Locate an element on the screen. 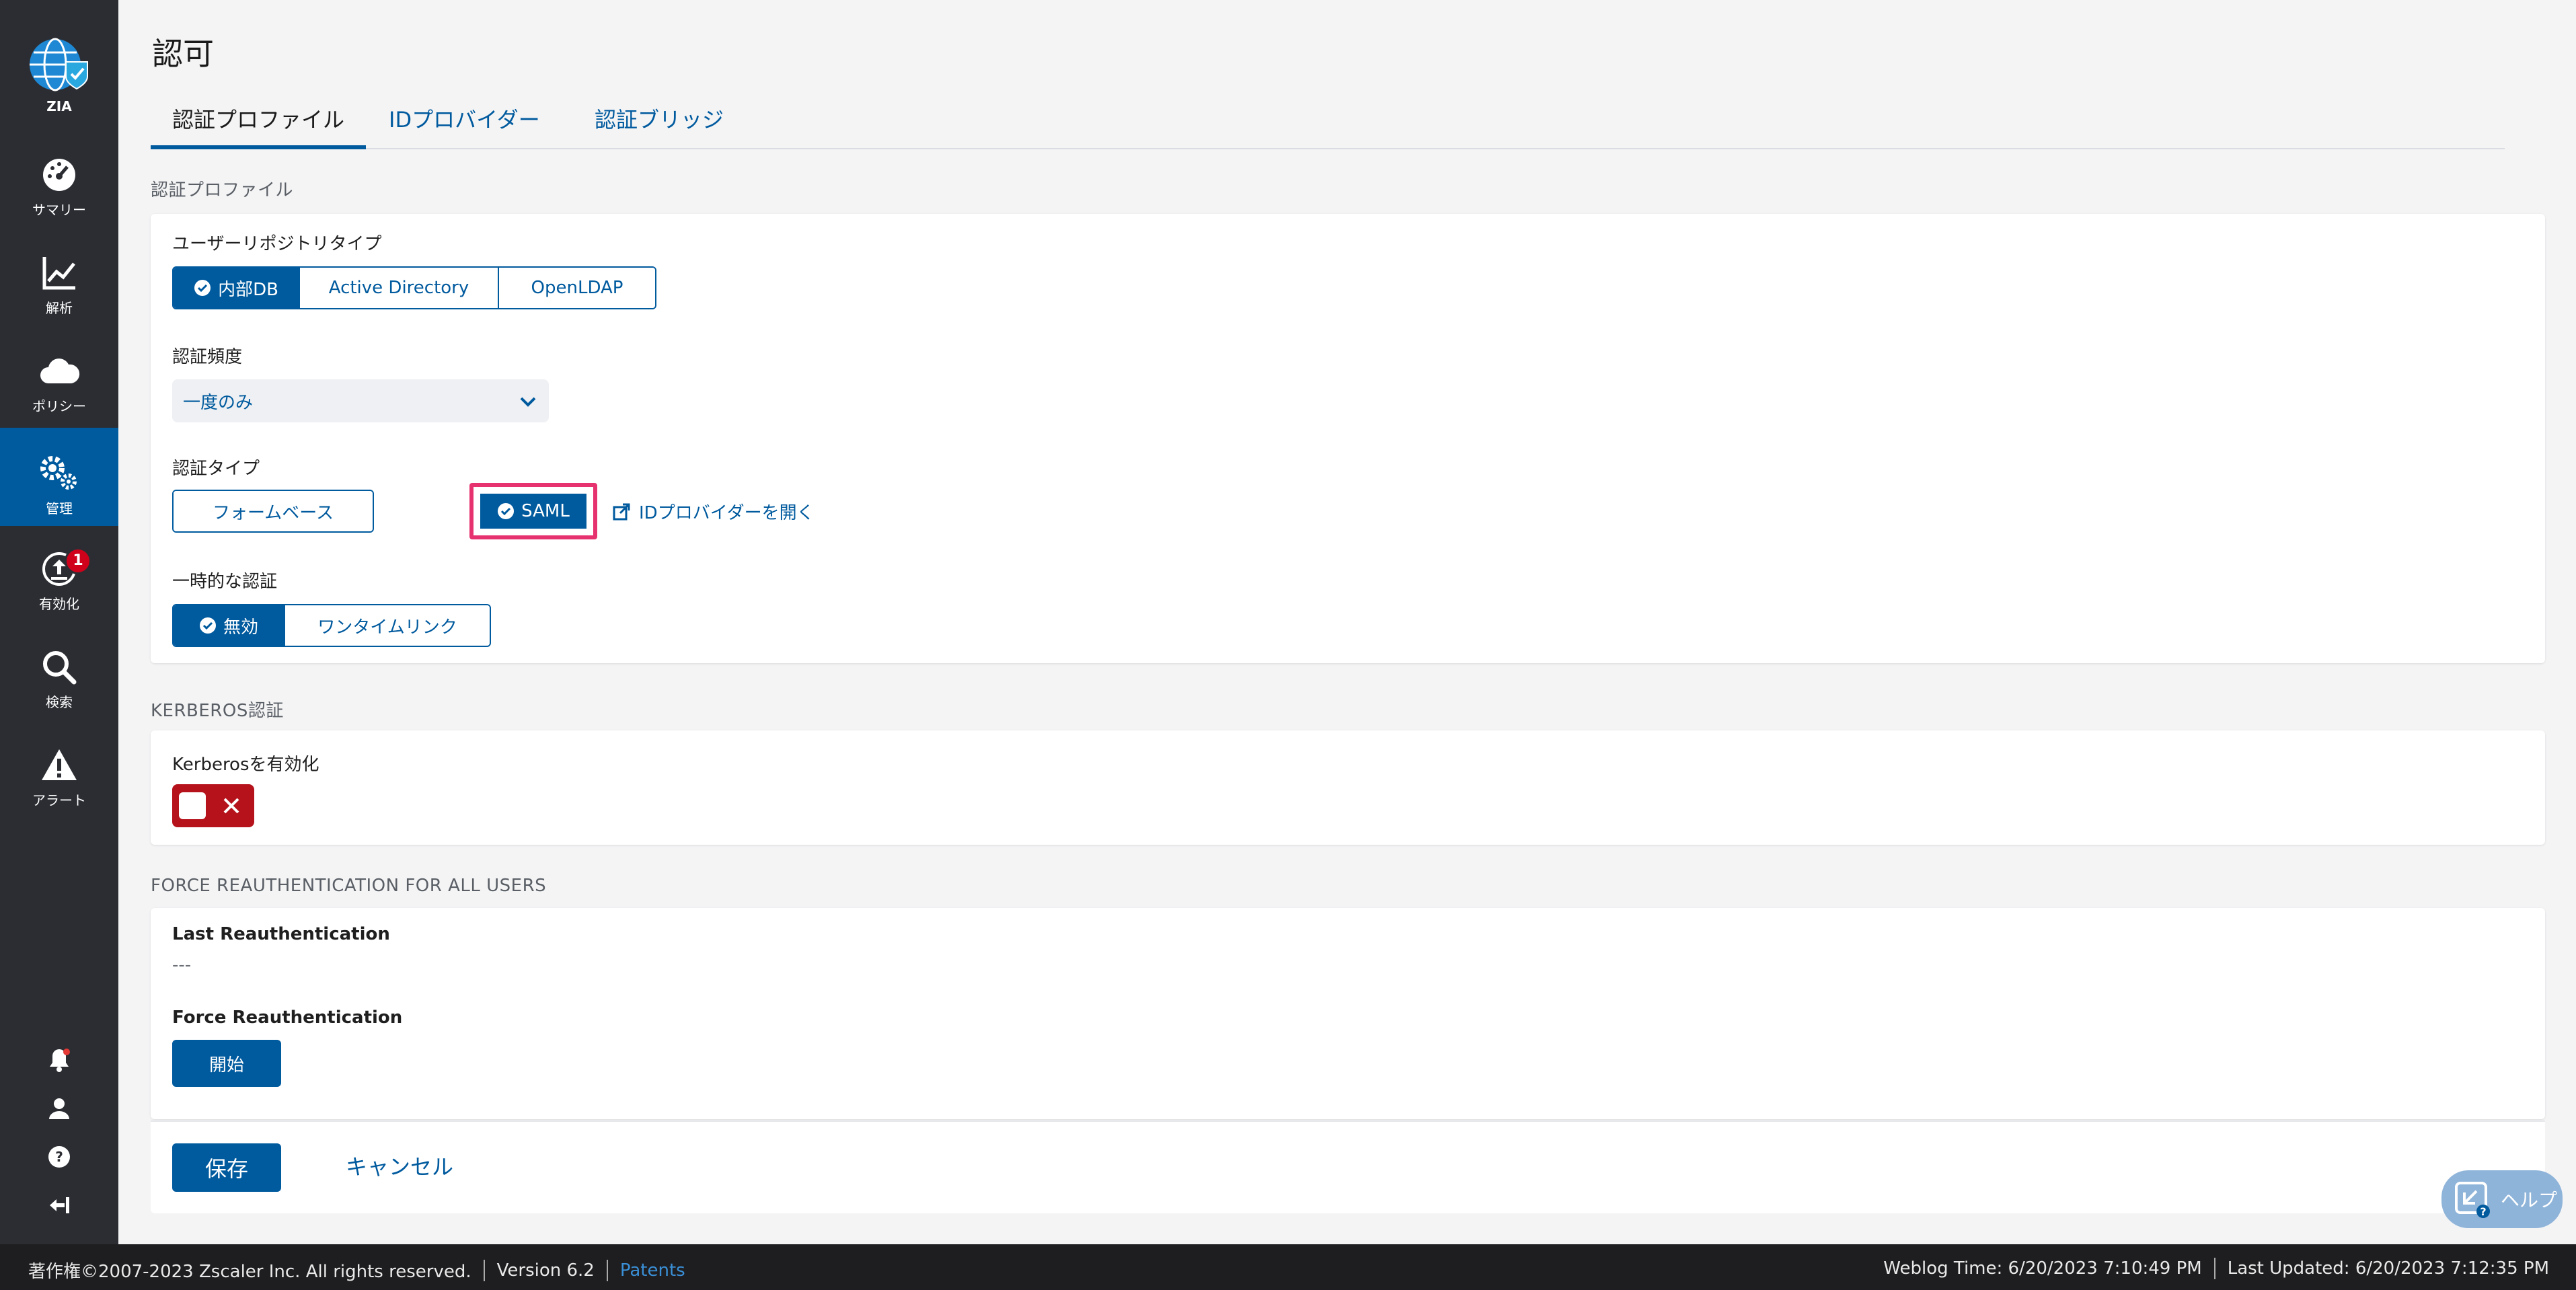  temp-auth-selector: 無効 ワンタイムリンク is located at coordinates (331, 625).